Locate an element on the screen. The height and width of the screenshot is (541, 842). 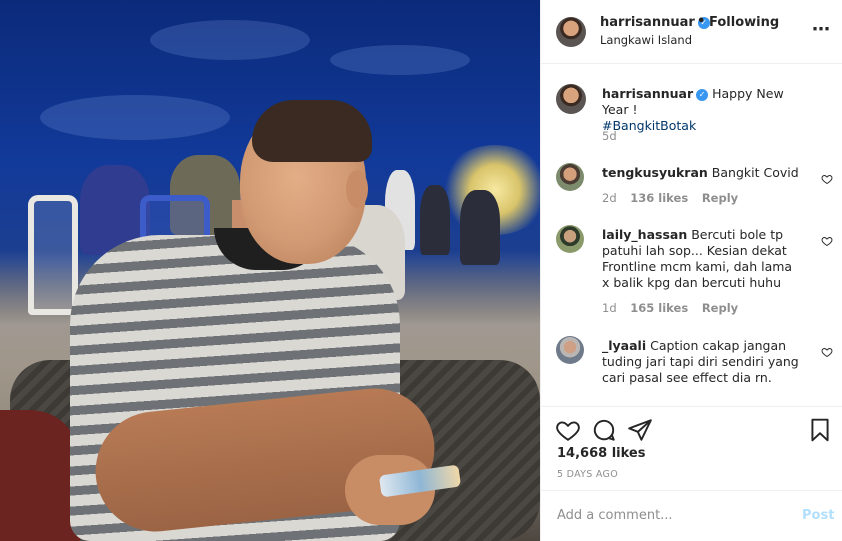
comment-icon is located at coordinates (604, 430).